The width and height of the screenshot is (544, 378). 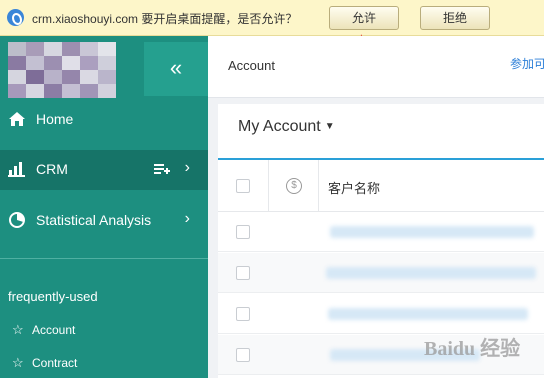 I want to click on collapse-sidebar-button: «, so click(x=176, y=69).